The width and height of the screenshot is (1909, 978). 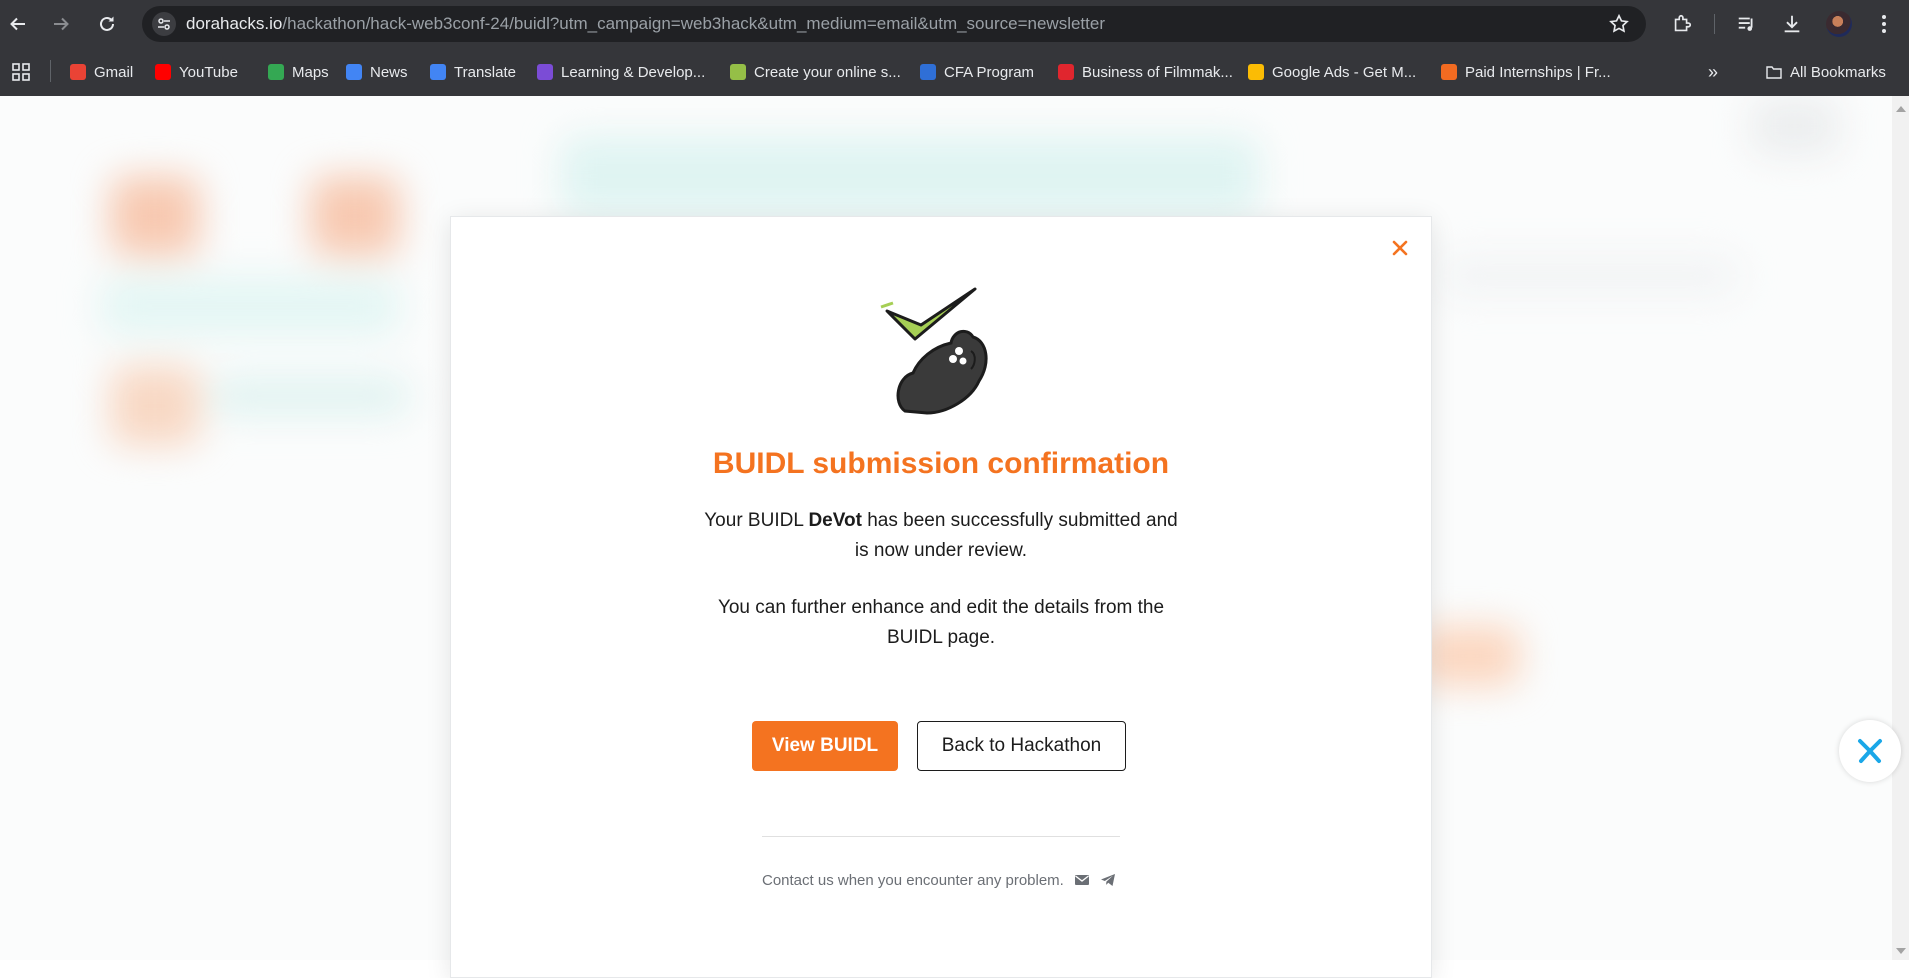 What do you see at coordinates (1839, 24) in the screenshot?
I see `profile-avatar` at bounding box center [1839, 24].